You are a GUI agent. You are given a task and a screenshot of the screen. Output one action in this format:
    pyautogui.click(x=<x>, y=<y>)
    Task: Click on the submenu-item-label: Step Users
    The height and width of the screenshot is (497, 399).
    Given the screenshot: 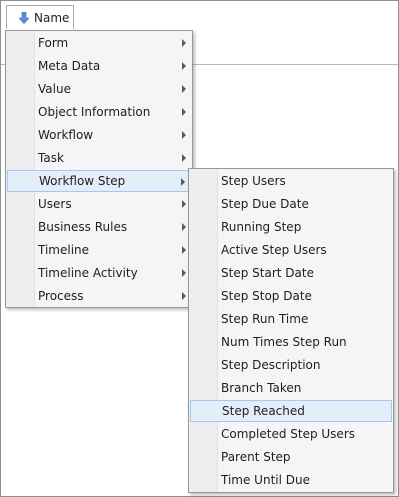 What is the action you would take?
    pyautogui.click(x=253, y=181)
    